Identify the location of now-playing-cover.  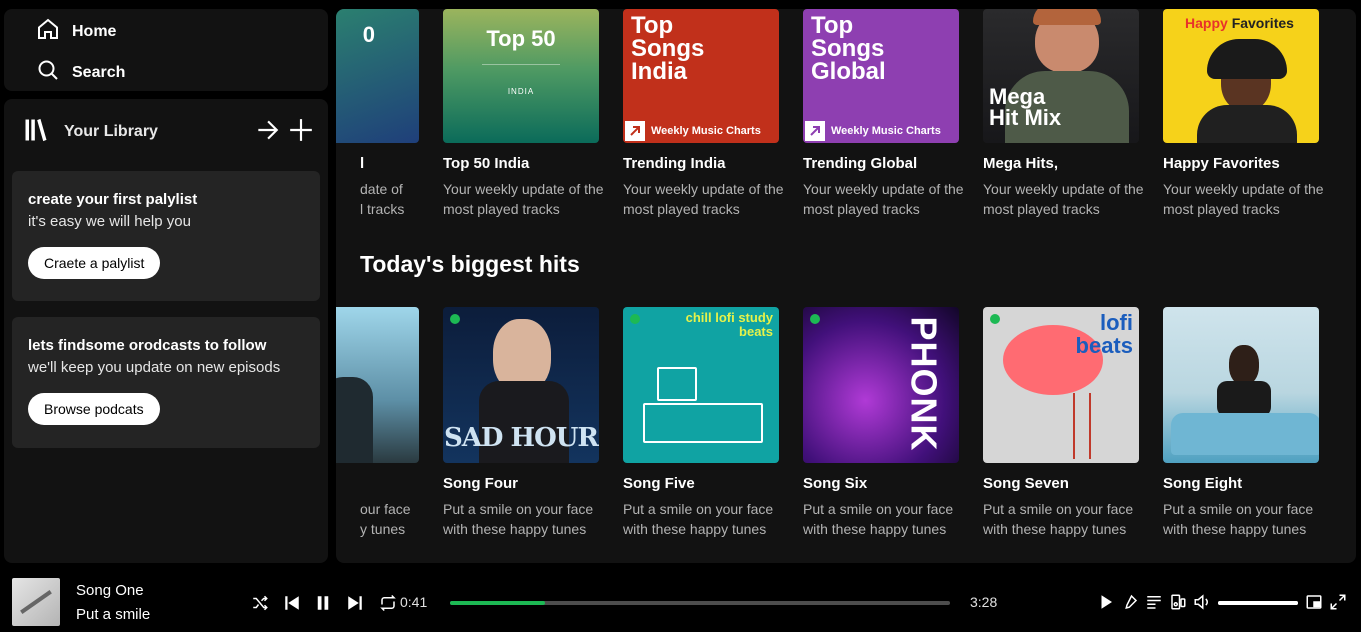
(36, 602).